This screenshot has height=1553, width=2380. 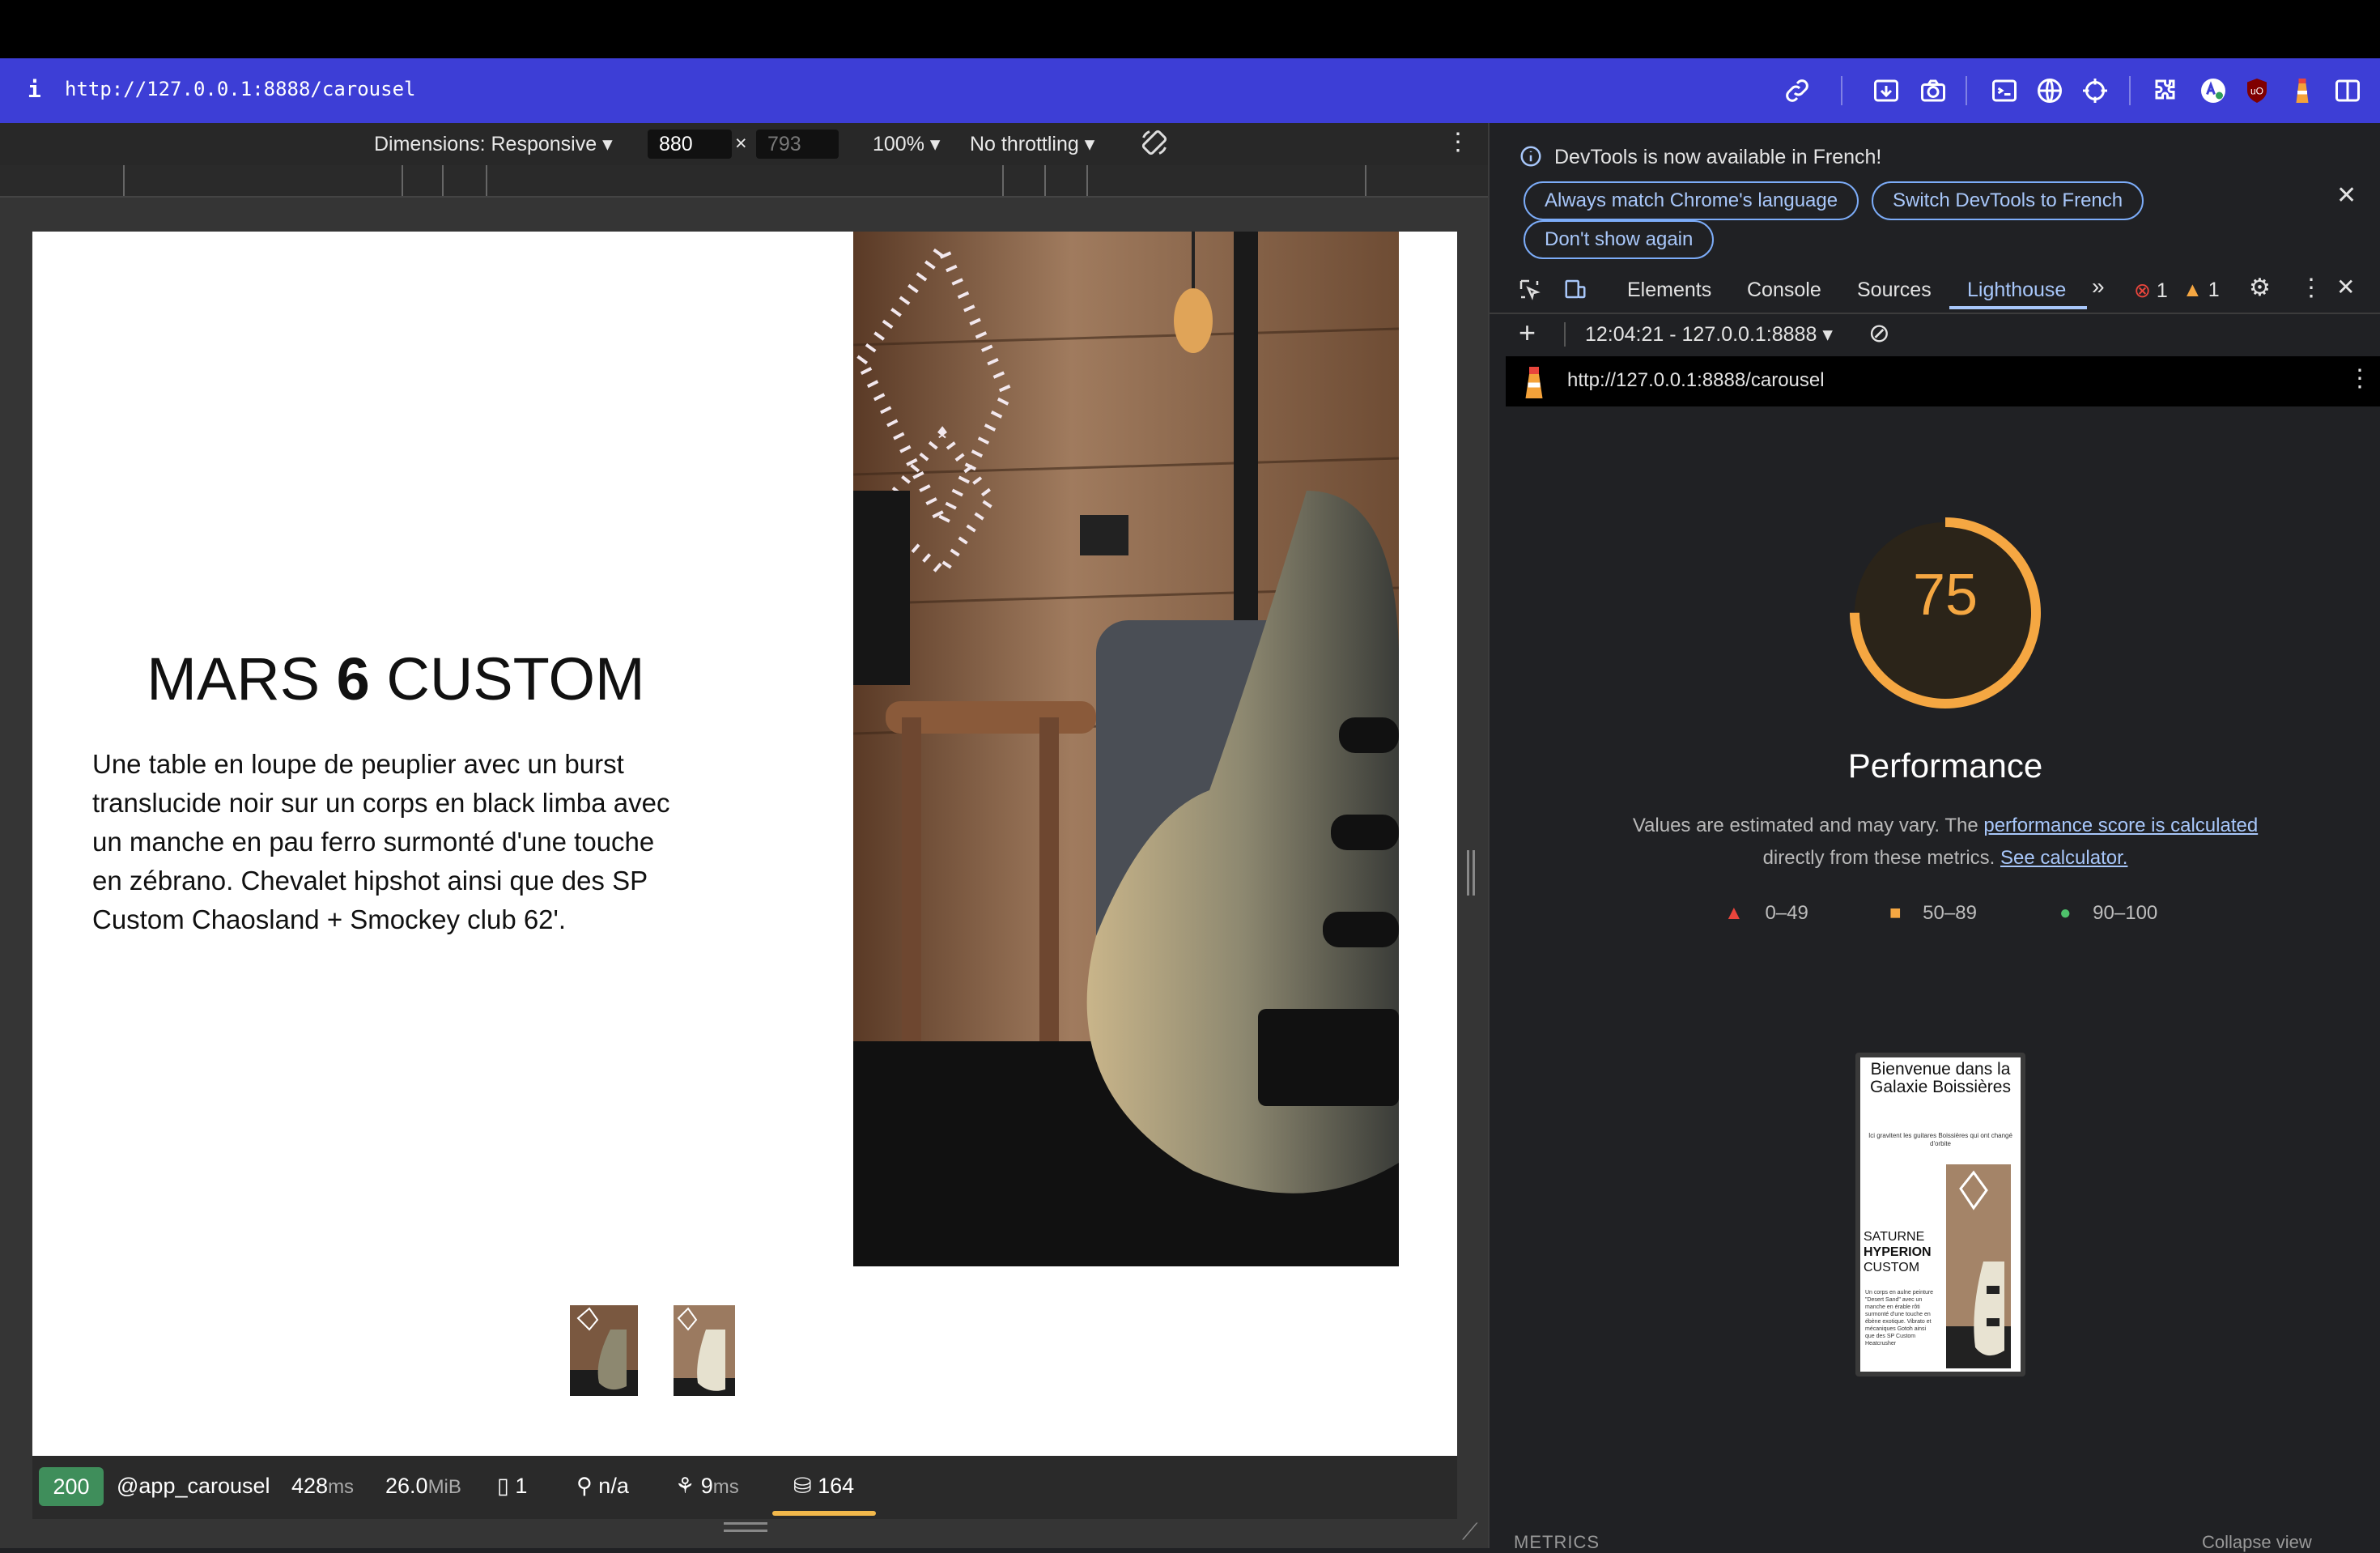 What do you see at coordinates (802, 1486) in the screenshot?
I see `database-icon: ⛁` at bounding box center [802, 1486].